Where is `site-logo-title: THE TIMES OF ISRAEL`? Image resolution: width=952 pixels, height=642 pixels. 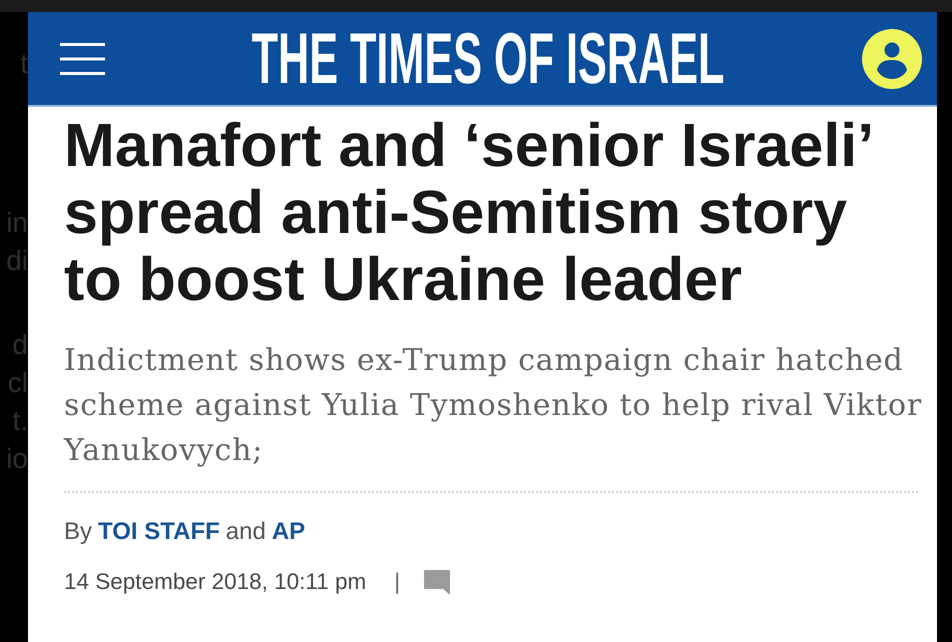
site-logo-title: THE TIMES OF ISRAEL is located at coordinates (488, 58).